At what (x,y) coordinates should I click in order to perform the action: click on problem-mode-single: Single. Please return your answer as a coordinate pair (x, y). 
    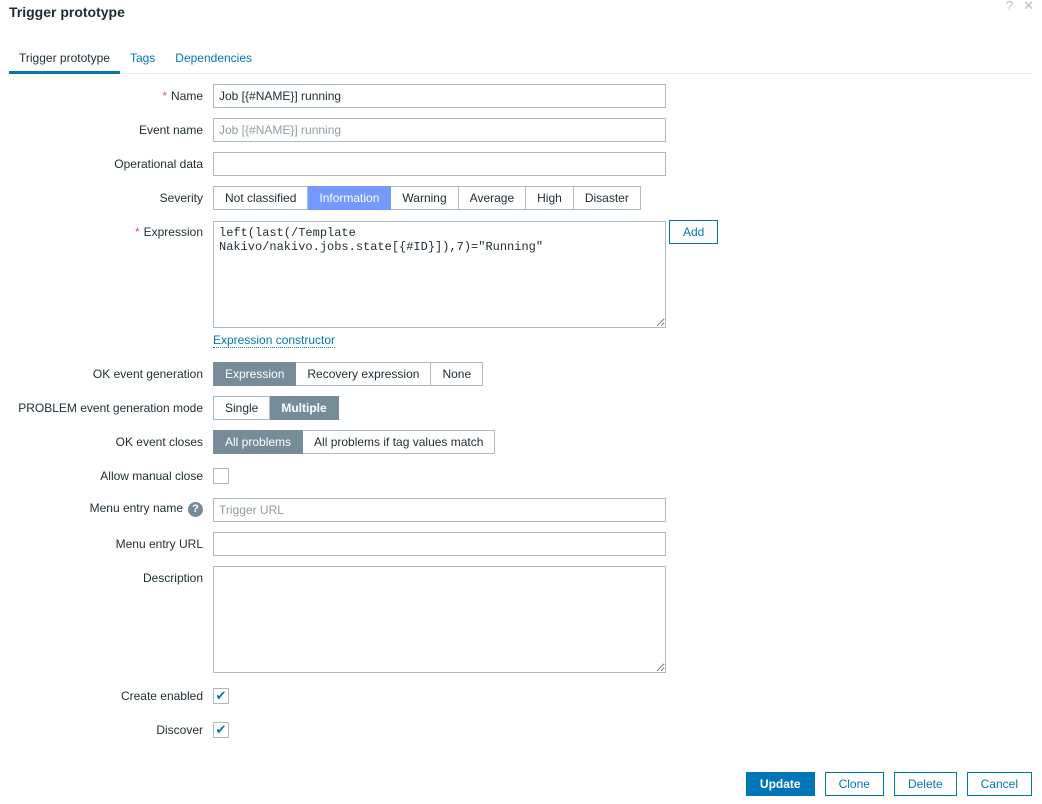
    Looking at the image, I should click on (242, 408).